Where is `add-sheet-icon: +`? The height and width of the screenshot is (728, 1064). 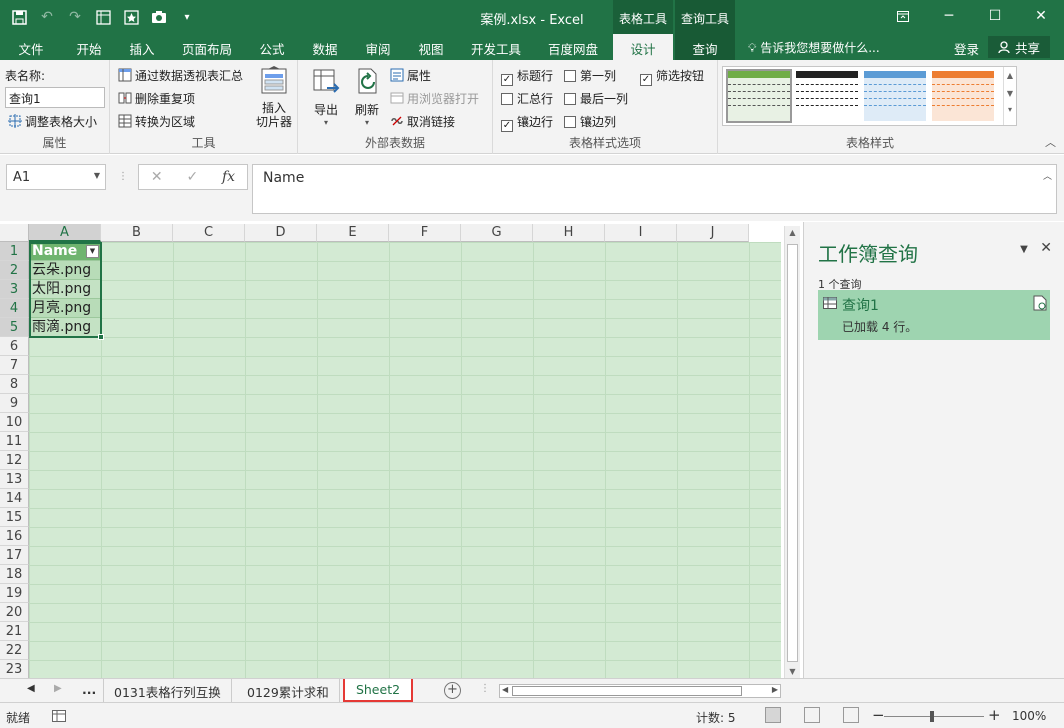 add-sheet-icon: + is located at coordinates (452, 690).